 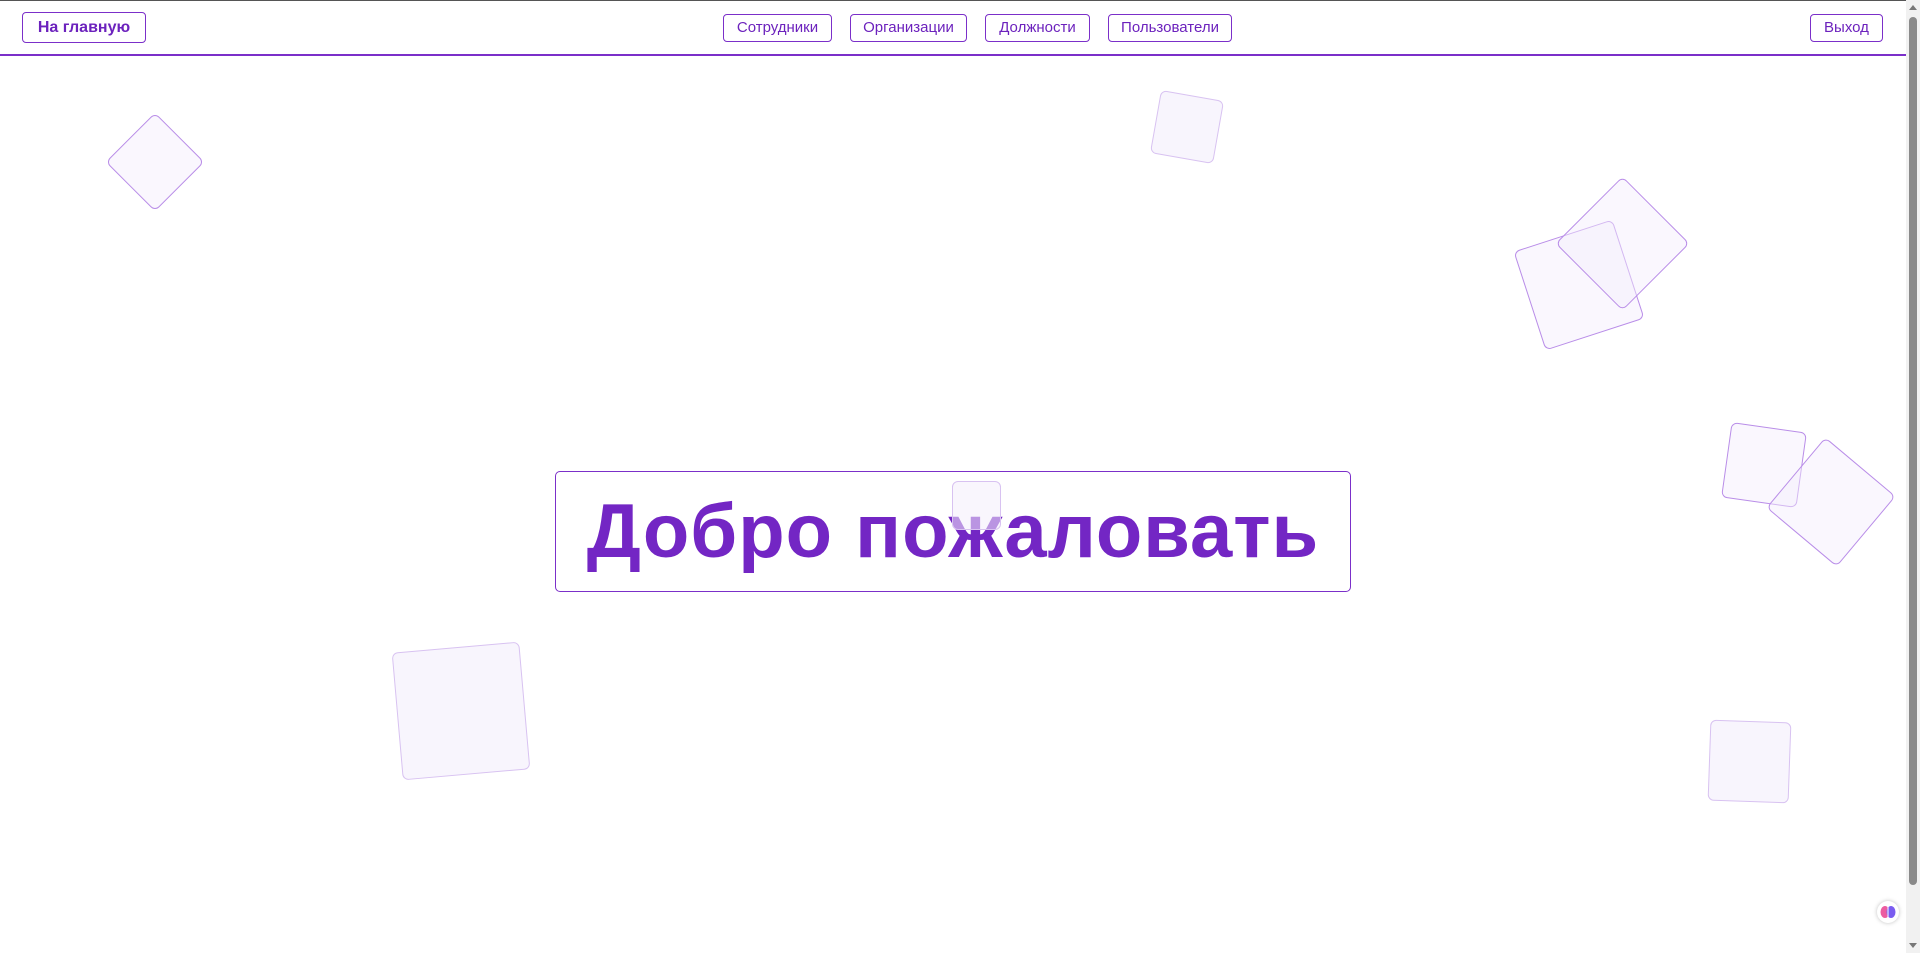 I want to click on nav-positions-button: Должности, so click(x=1037, y=28).